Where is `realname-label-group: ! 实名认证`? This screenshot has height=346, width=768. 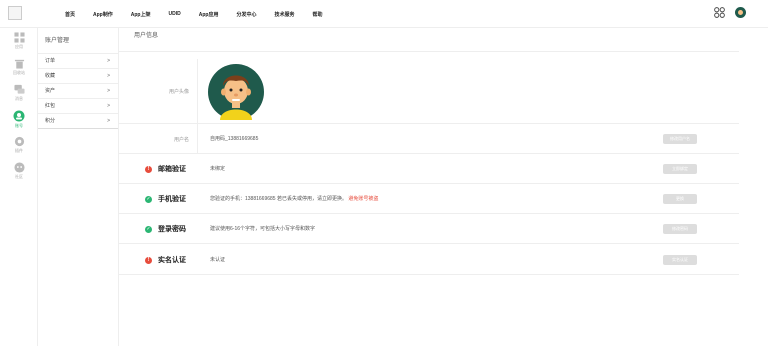
realname-label-group: ! 实名认证 is located at coordinates (165, 260).